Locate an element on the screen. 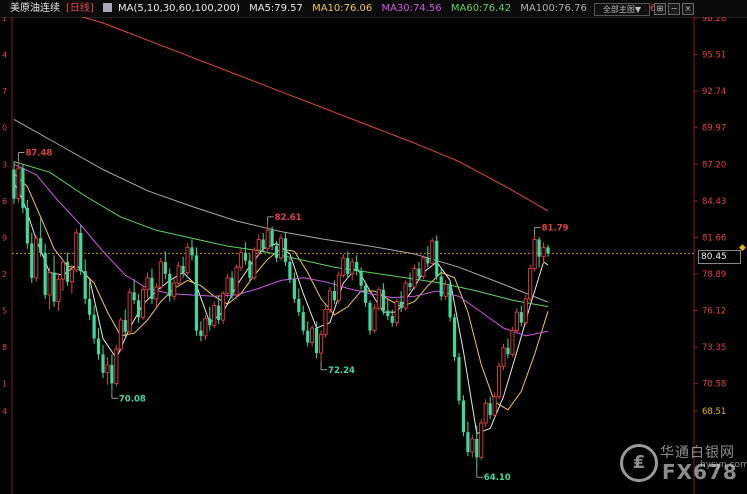 This screenshot has width=747, height=494. indicator-icon is located at coordinates (107, 7).